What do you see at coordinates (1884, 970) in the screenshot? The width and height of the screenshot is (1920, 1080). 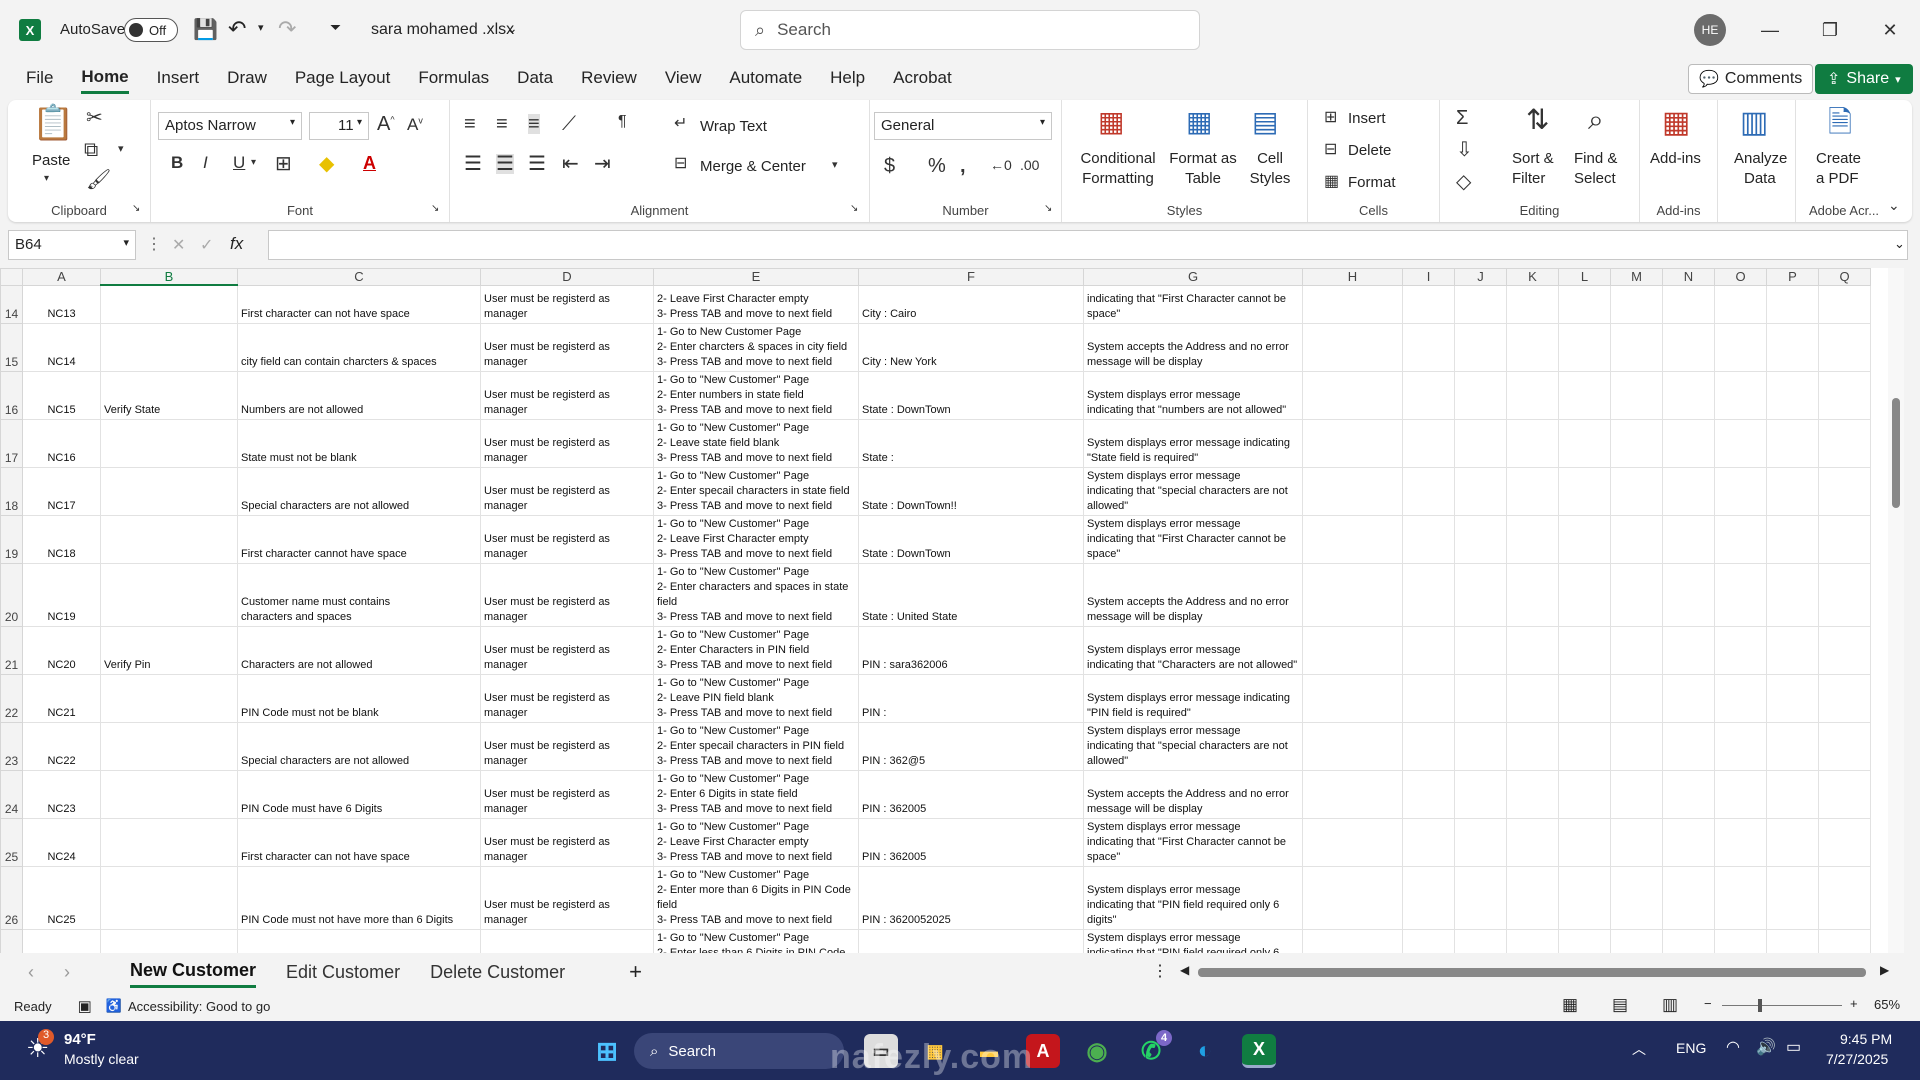 I see `hscroll-right-icon: ▶` at bounding box center [1884, 970].